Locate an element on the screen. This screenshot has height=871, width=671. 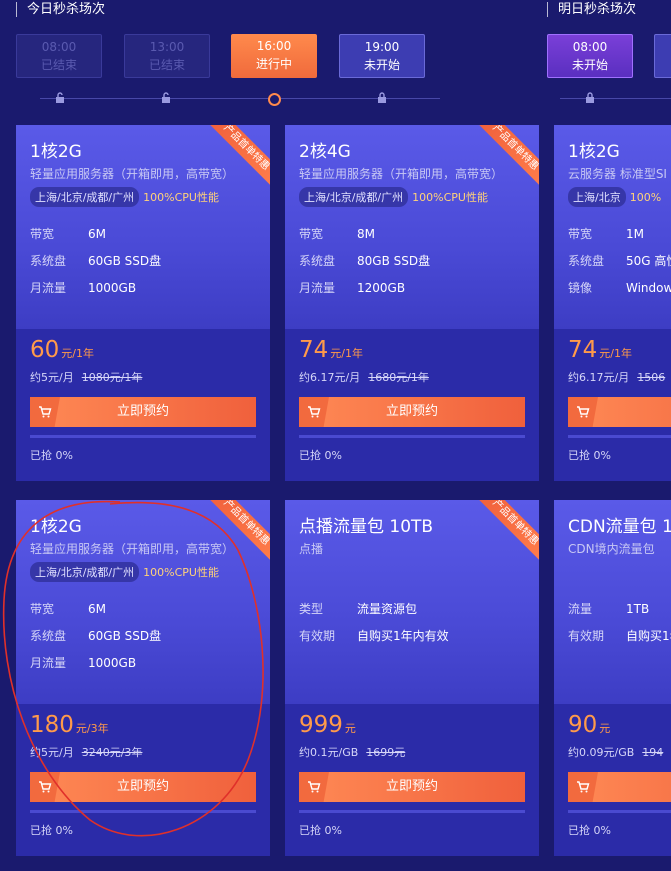
card-title: CDN流量包 1 is located at coordinates (619, 527).